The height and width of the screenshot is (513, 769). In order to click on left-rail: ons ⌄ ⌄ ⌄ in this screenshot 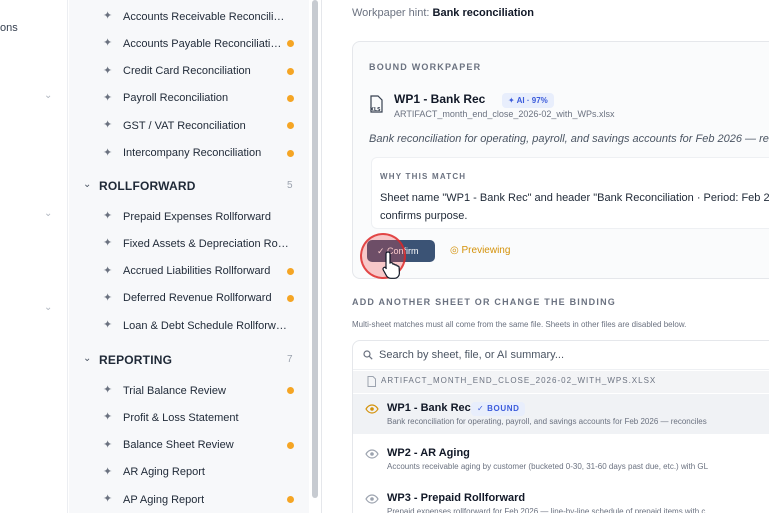, I will do `click(34, 256)`.